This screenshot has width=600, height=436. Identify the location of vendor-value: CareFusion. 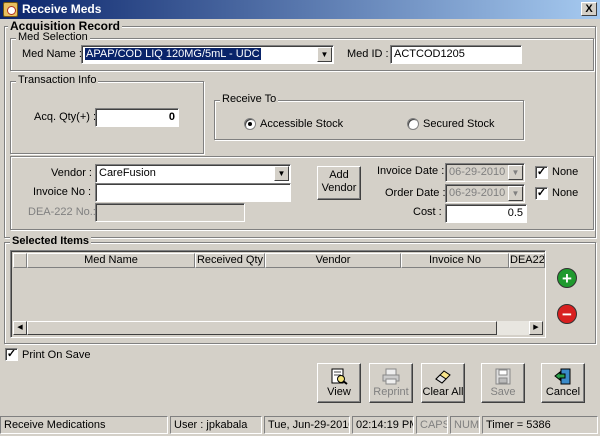
(127, 173).